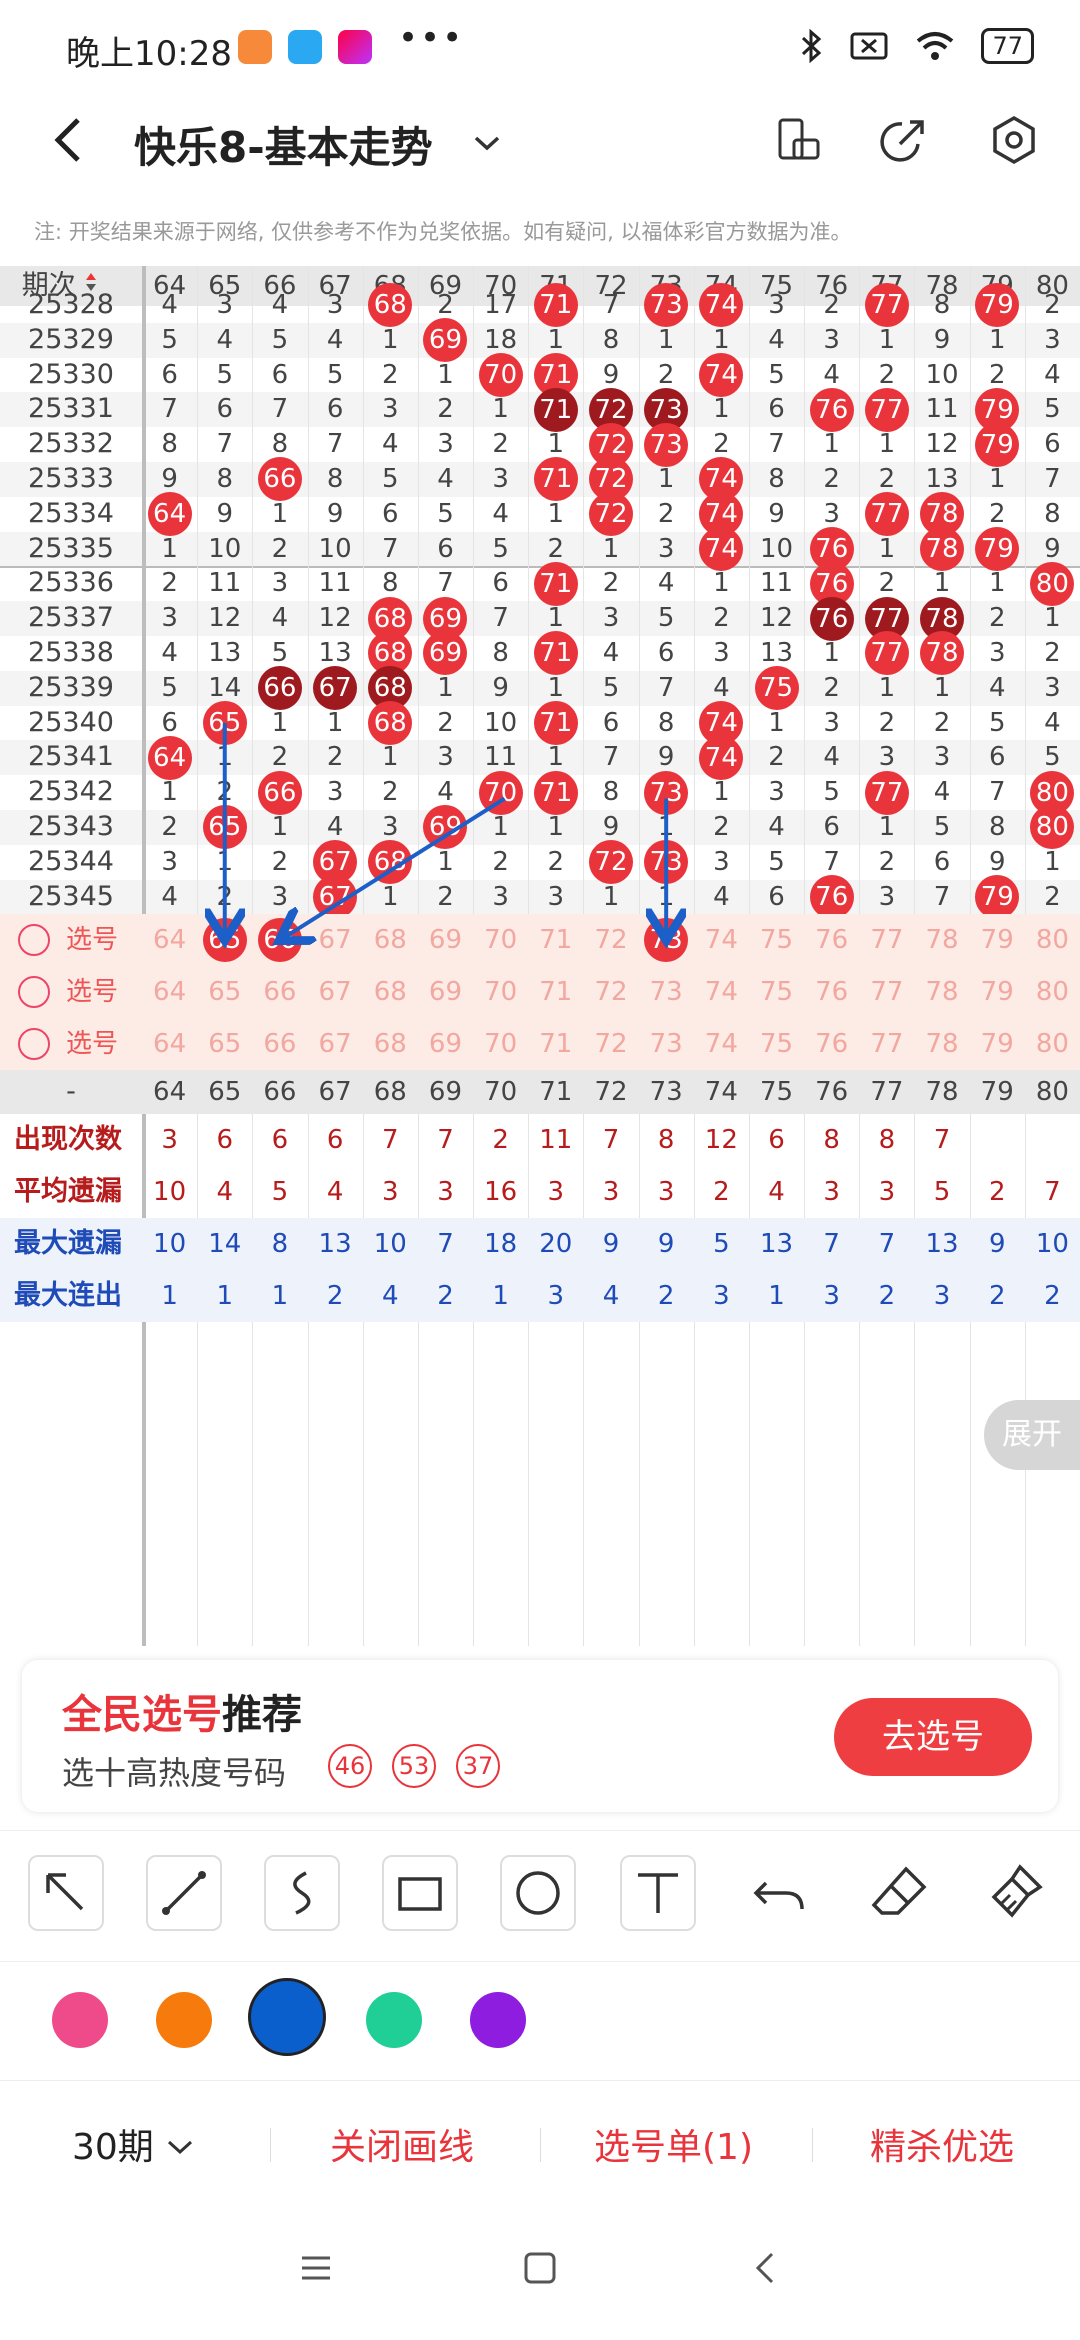 The width and height of the screenshot is (1080, 2340). I want to click on curve-tool-icon, so click(302, 1893).